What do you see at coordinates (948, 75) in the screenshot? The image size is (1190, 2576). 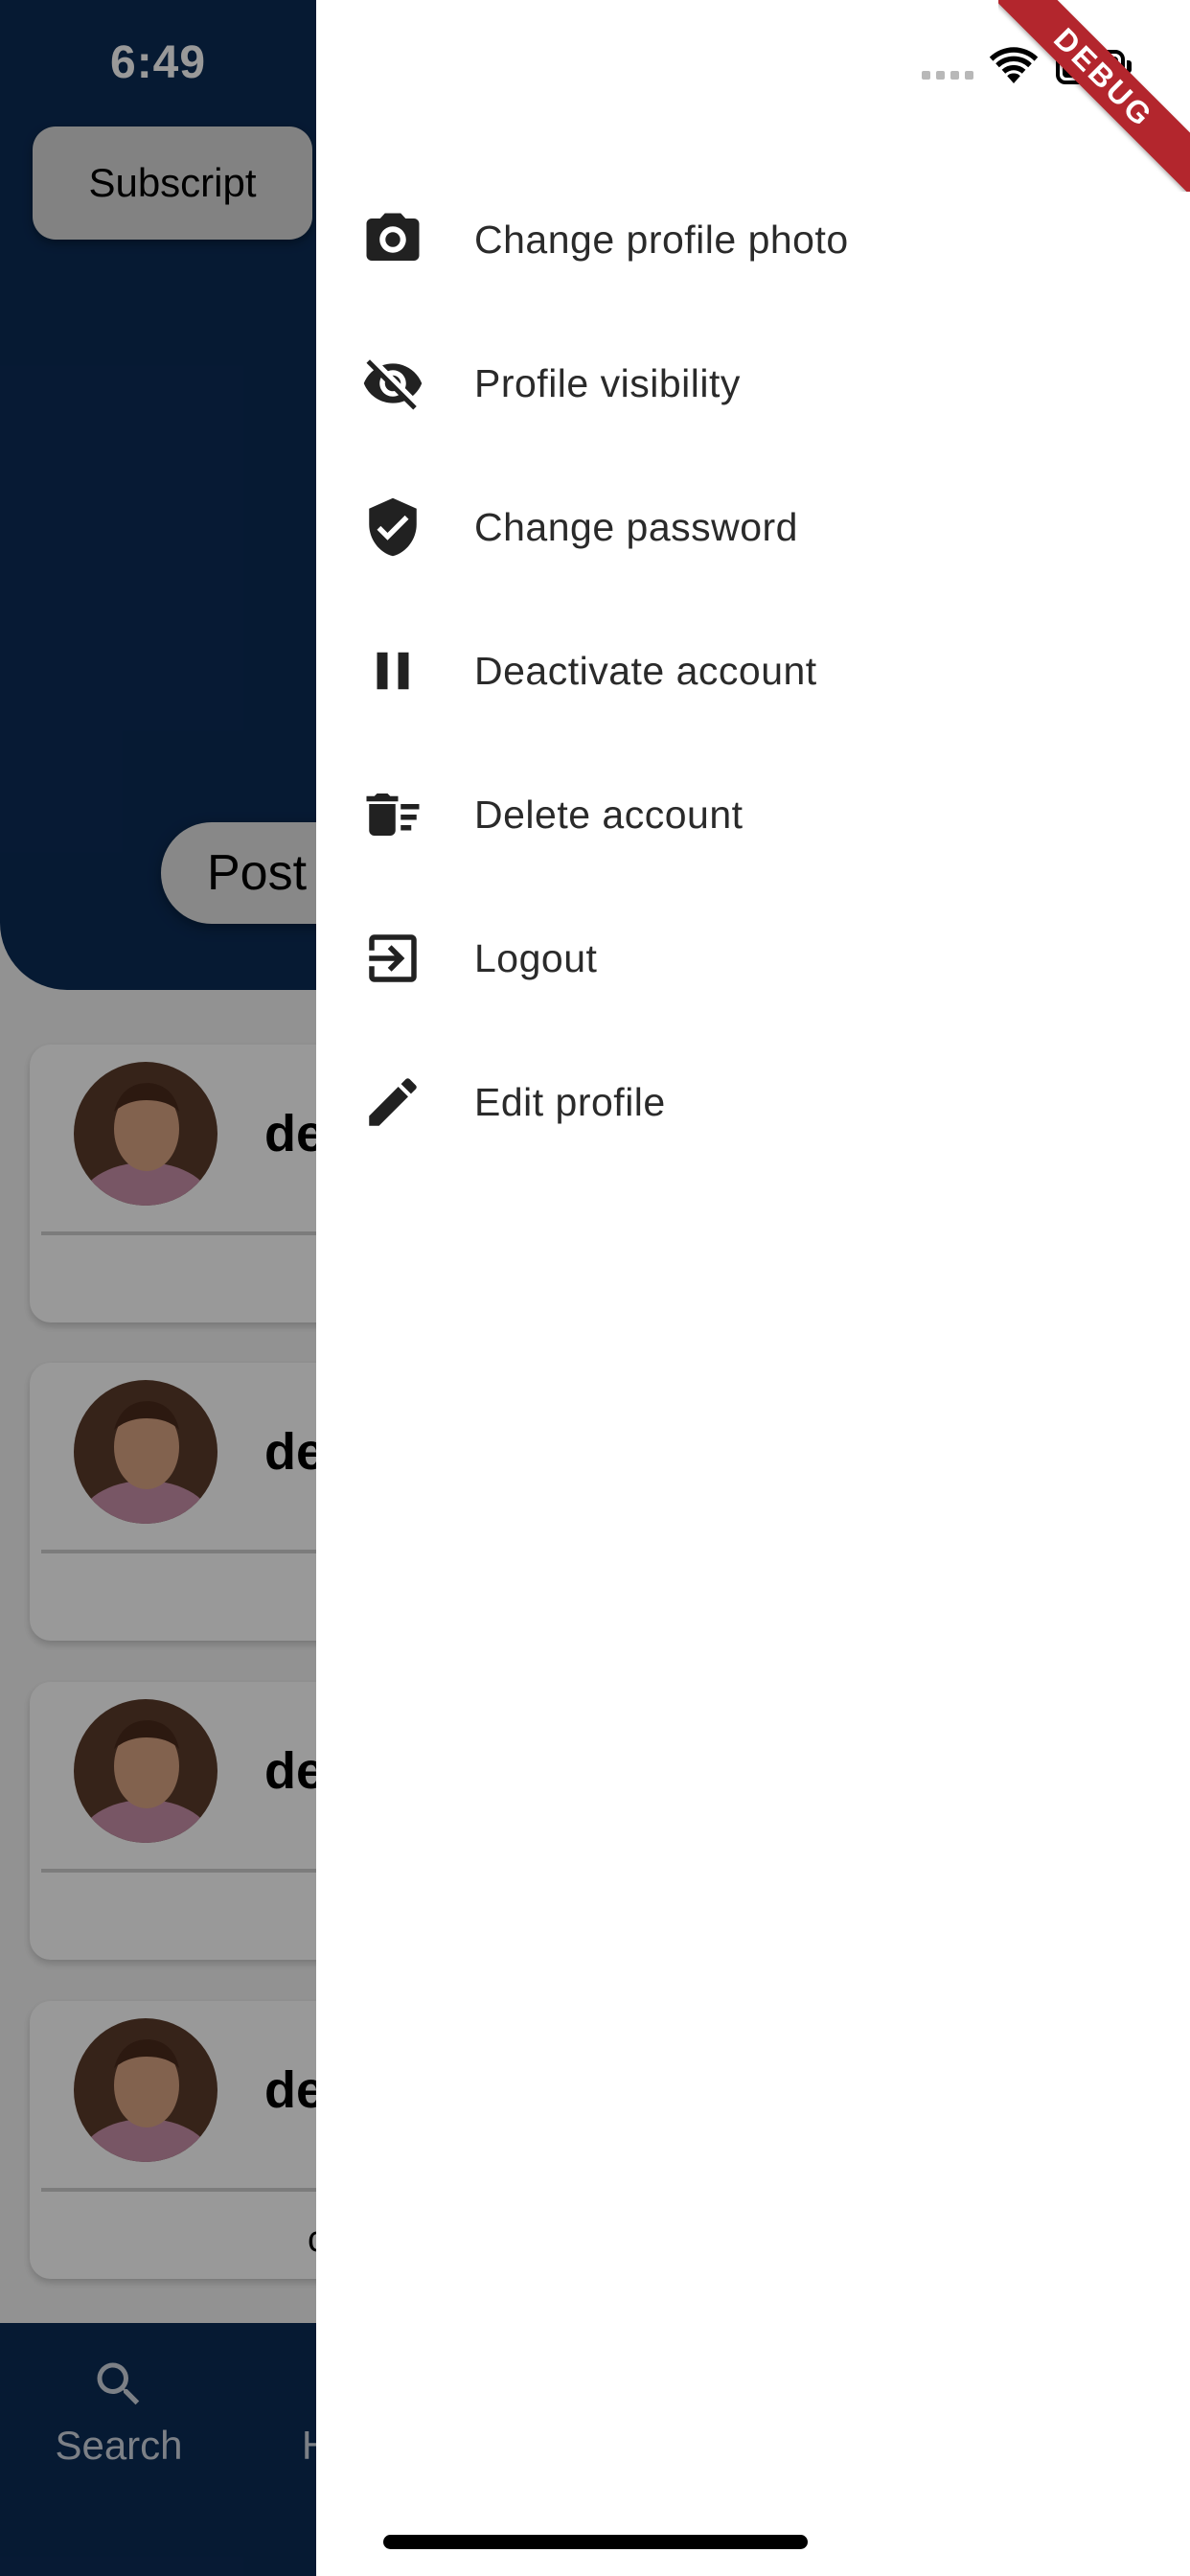 I see `signal-icon` at bounding box center [948, 75].